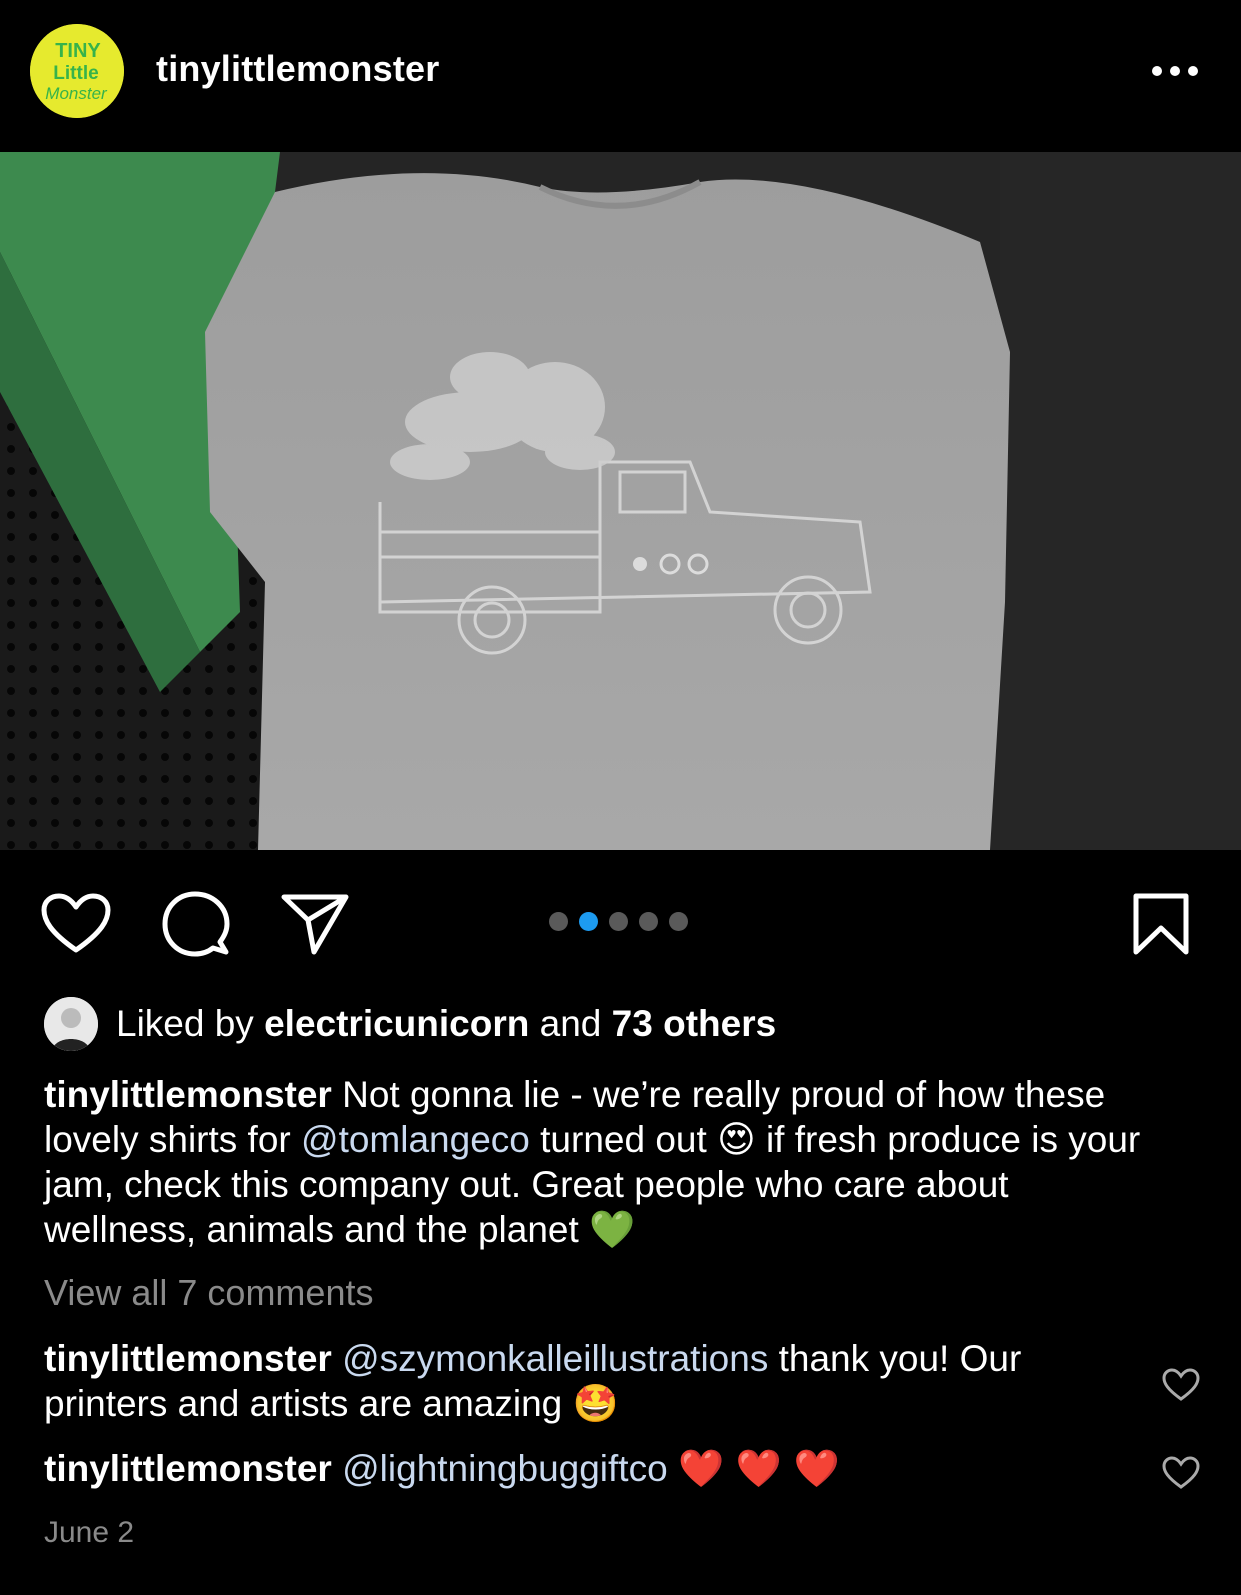  I want to click on caption-author: tinylittlemonster, so click(188, 1094).